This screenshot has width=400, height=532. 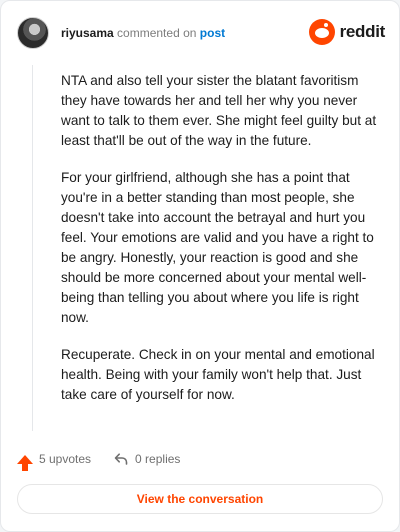 I want to click on username: riyusama, so click(x=87, y=33).